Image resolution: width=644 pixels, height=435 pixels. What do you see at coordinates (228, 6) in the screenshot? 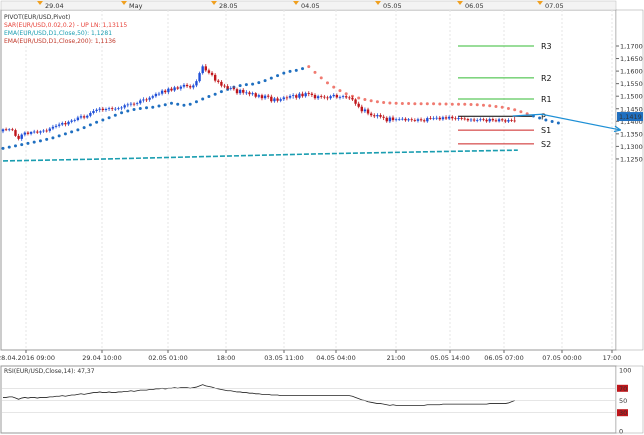
I see `timeline-label: 28.05` at bounding box center [228, 6].